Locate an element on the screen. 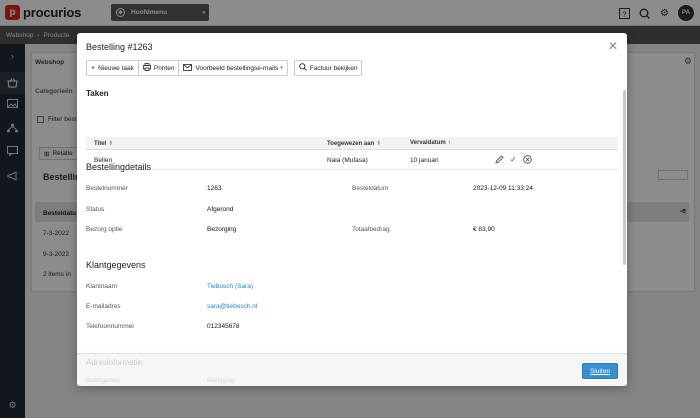  phone-label: Telefoonnummer is located at coordinates (110, 326).